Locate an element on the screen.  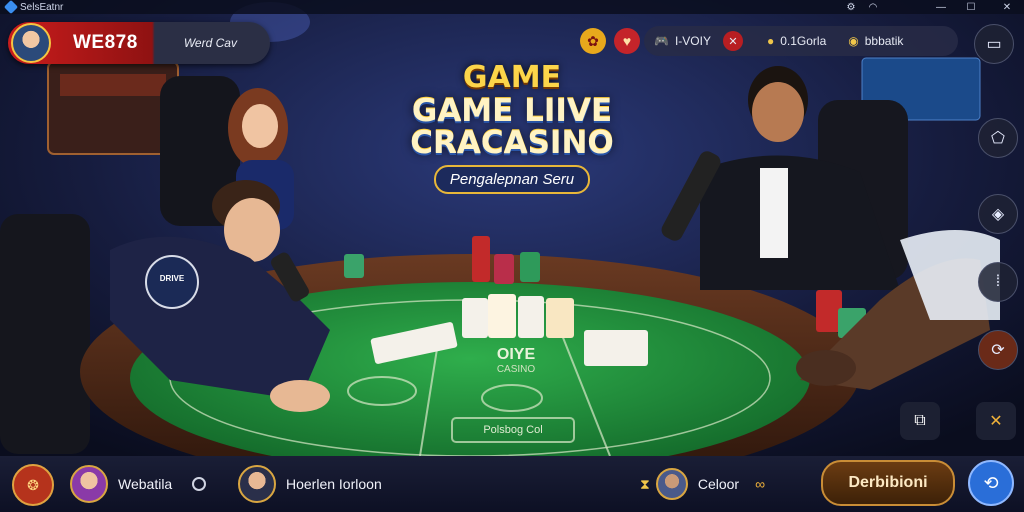
shield-icon: ⬠ is located at coordinates (998, 138).